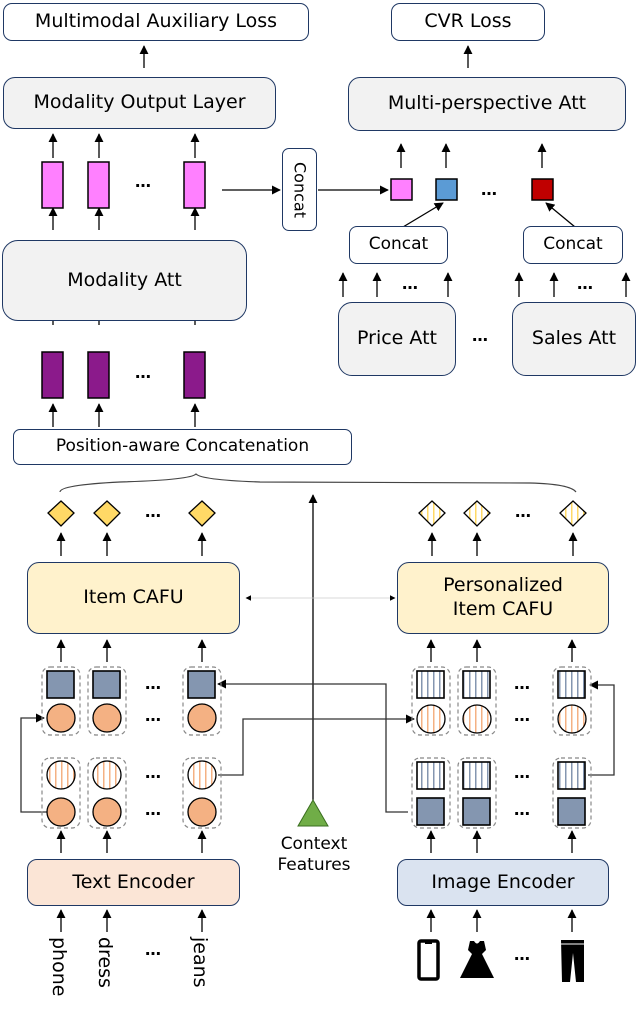 The image size is (638, 1012). I want to click on concat-right-label: Concat, so click(573, 244).